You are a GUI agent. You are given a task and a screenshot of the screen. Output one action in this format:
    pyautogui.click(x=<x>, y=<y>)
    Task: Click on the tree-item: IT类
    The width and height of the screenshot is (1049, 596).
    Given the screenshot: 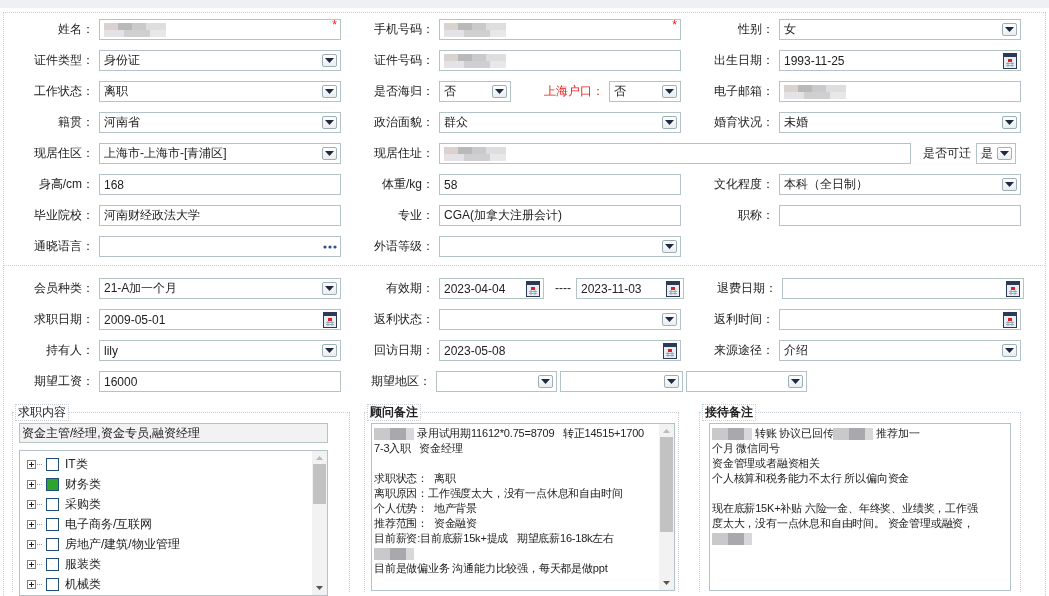 What is the action you would take?
    pyautogui.click(x=76, y=464)
    